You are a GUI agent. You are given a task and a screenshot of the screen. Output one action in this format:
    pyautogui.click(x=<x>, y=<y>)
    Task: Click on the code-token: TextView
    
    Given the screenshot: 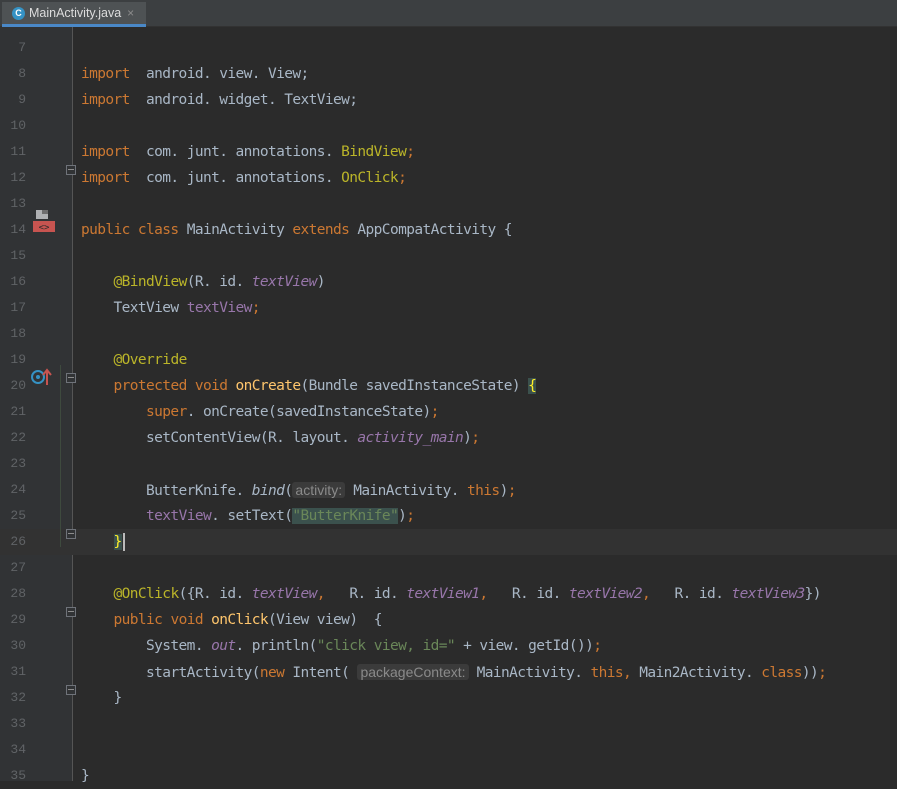 What is the action you would take?
    pyautogui.click(x=134, y=308)
    